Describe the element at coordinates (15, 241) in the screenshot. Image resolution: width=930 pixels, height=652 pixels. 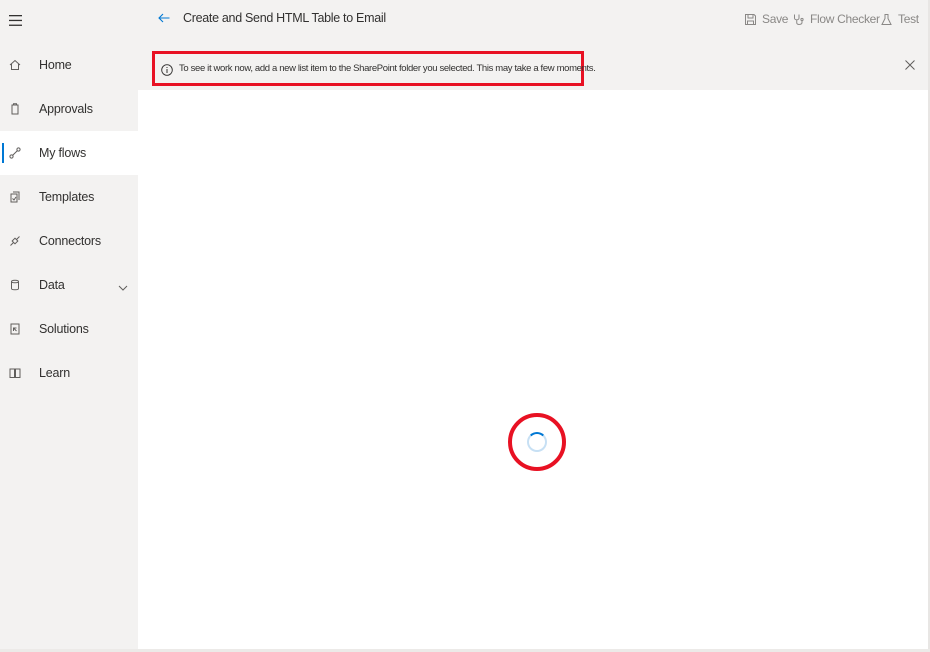
I see `connectors-icon` at that location.